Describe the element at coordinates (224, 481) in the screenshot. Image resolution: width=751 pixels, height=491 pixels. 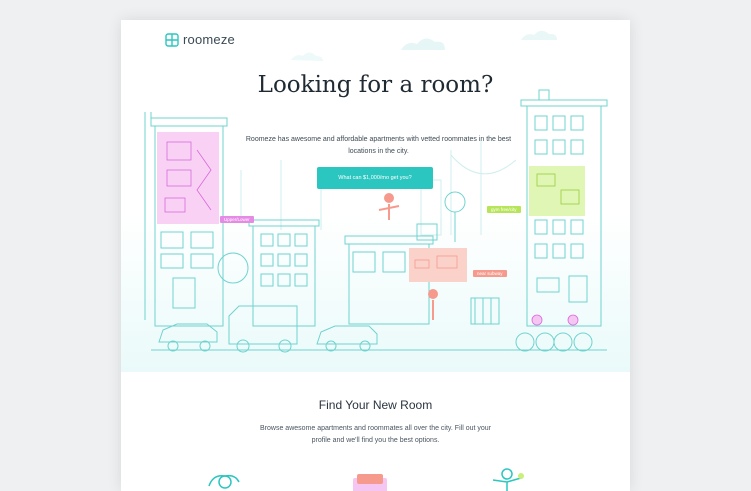
I see `browse-apartments-icon` at that location.